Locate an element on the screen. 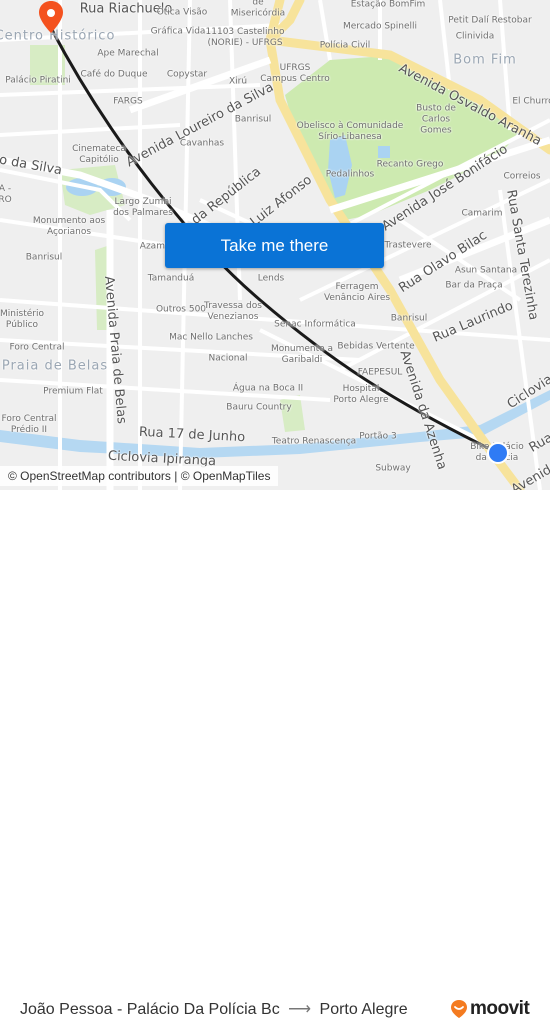 The image size is (550, 1020). place-label: Clinivida is located at coordinates (475, 36).